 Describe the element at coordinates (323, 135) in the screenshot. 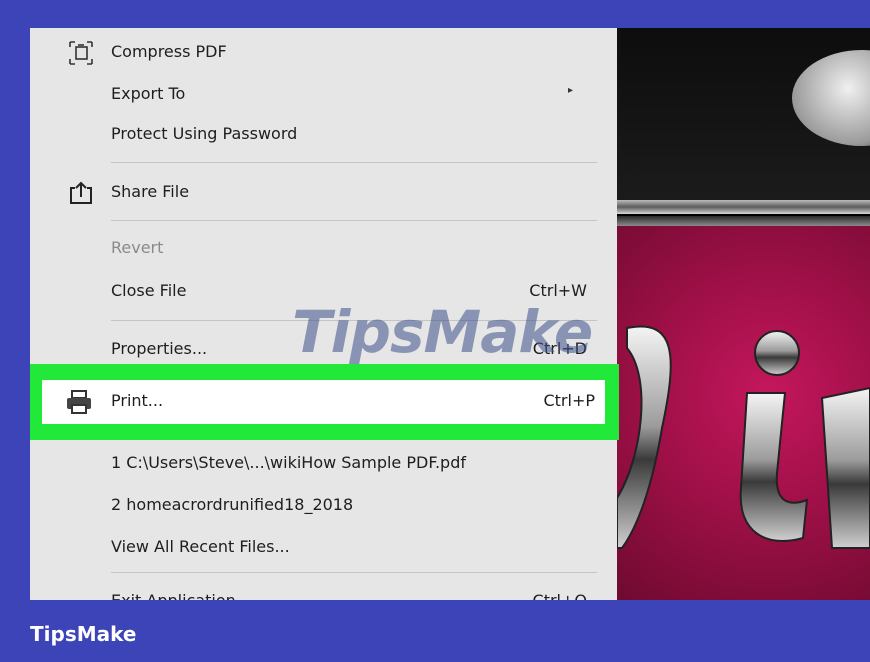

I see `menu-item-protect-password: Protect Using Password` at that location.